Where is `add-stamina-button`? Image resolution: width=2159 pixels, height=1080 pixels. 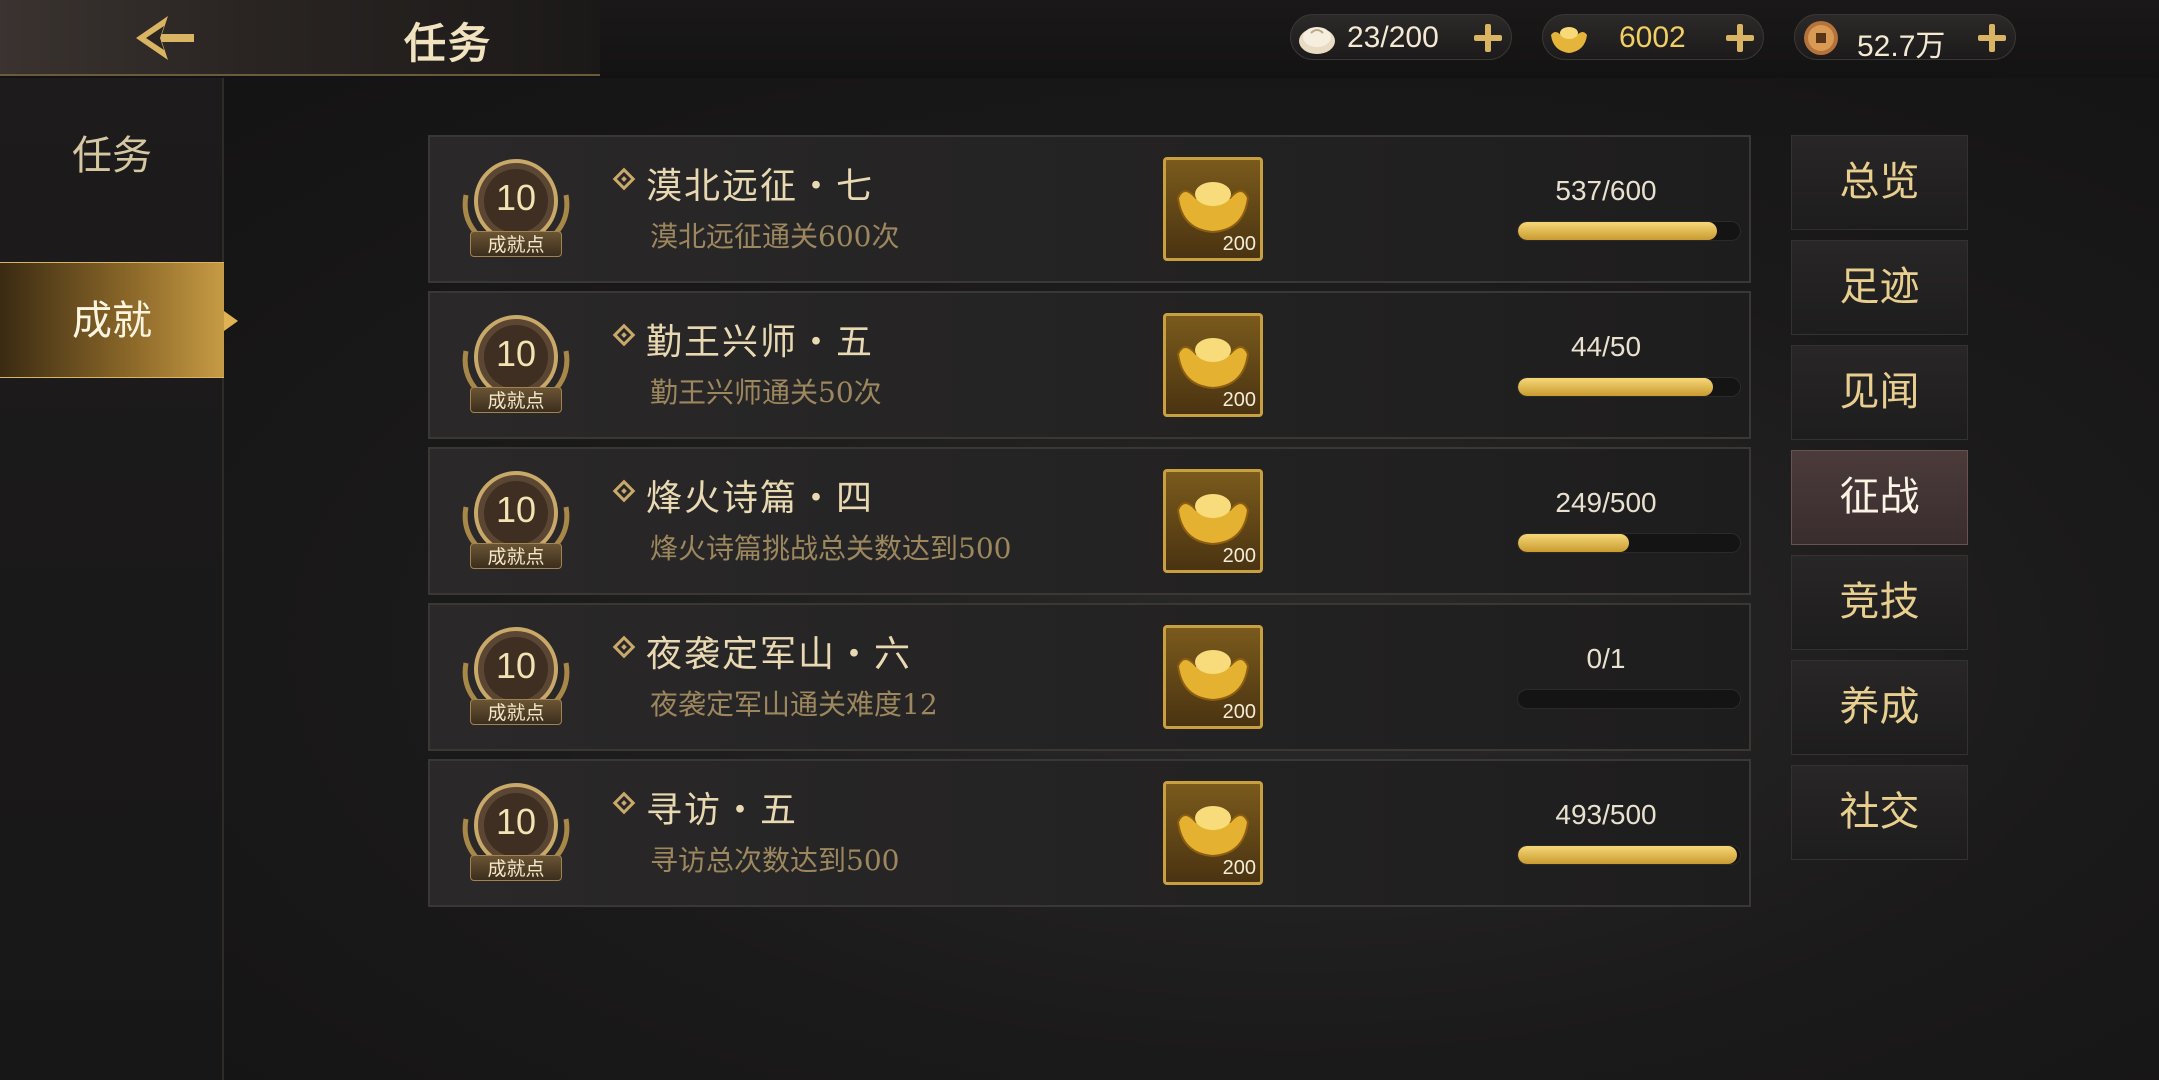
add-stamina-button is located at coordinates (1488, 38).